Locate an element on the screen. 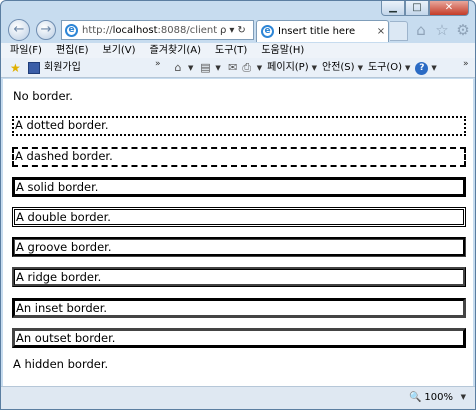 The height and width of the screenshot is (410, 476). search-icon: ρ is located at coordinates (223, 30).